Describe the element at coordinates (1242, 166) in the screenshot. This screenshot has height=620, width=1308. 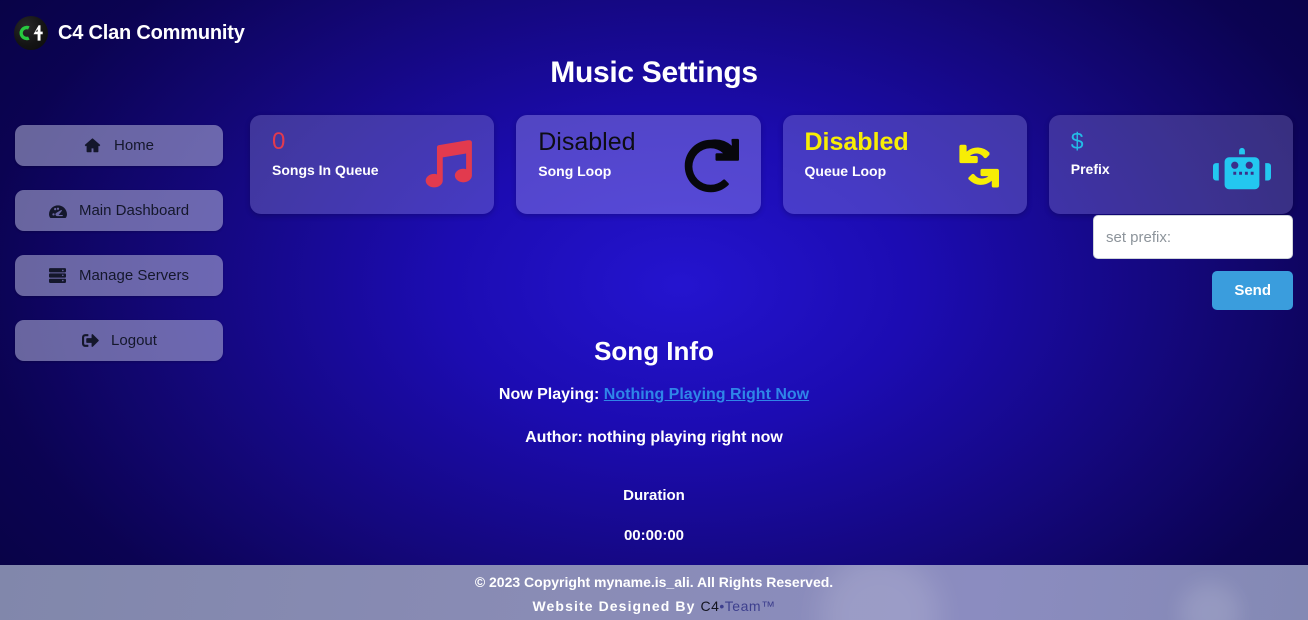
I see `robot-icon` at that location.